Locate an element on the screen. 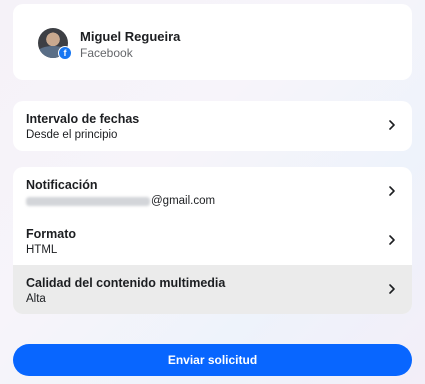 Image resolution: width=425 pixels, height=384 pixels. format-title: Formato is located at coordinates (51, 234).